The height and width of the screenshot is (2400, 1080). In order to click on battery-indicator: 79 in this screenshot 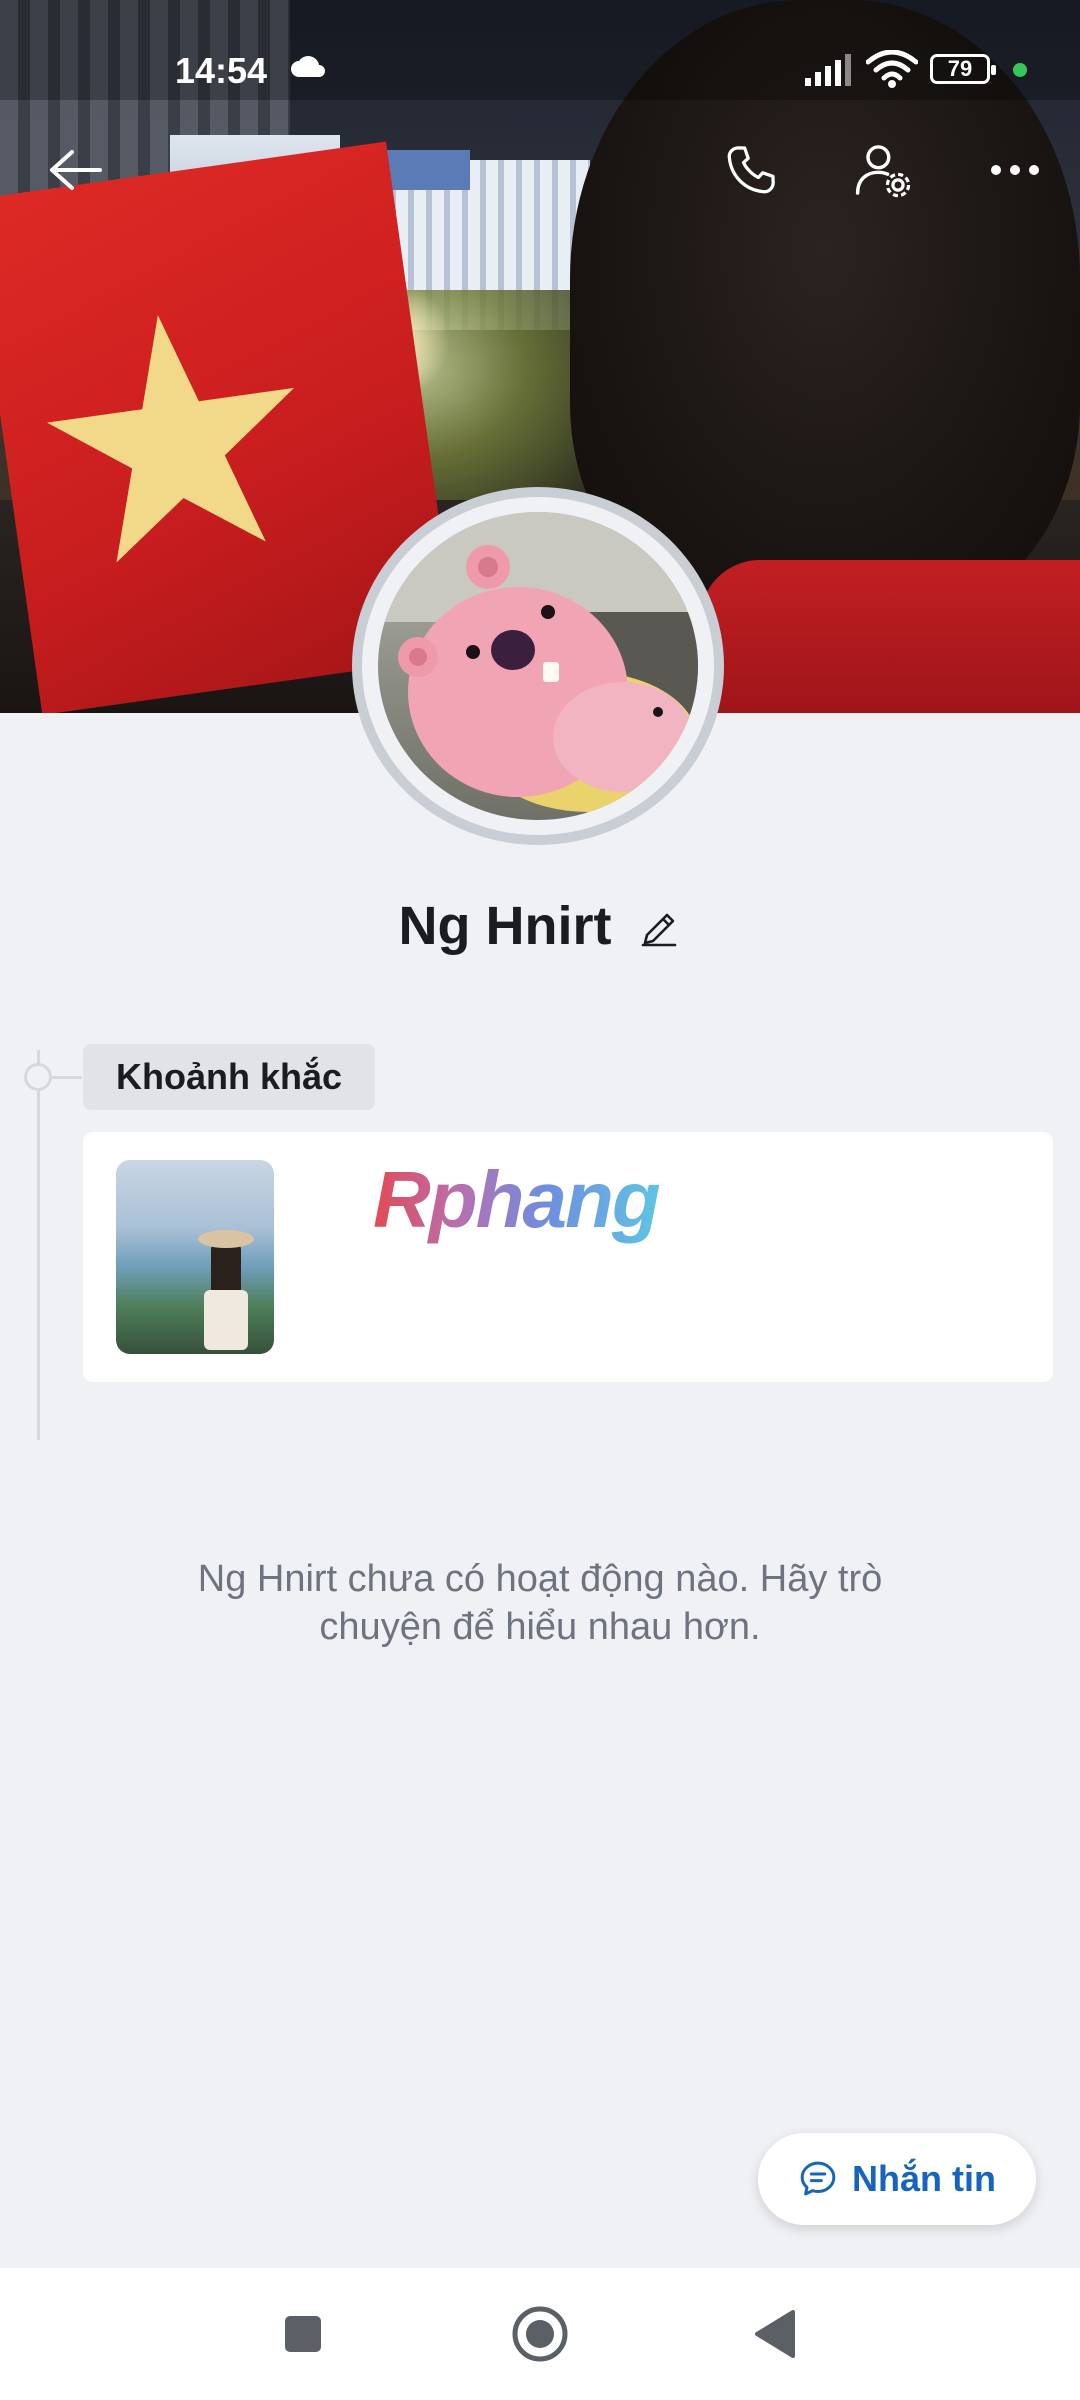, I will do `click(963, 69)`.